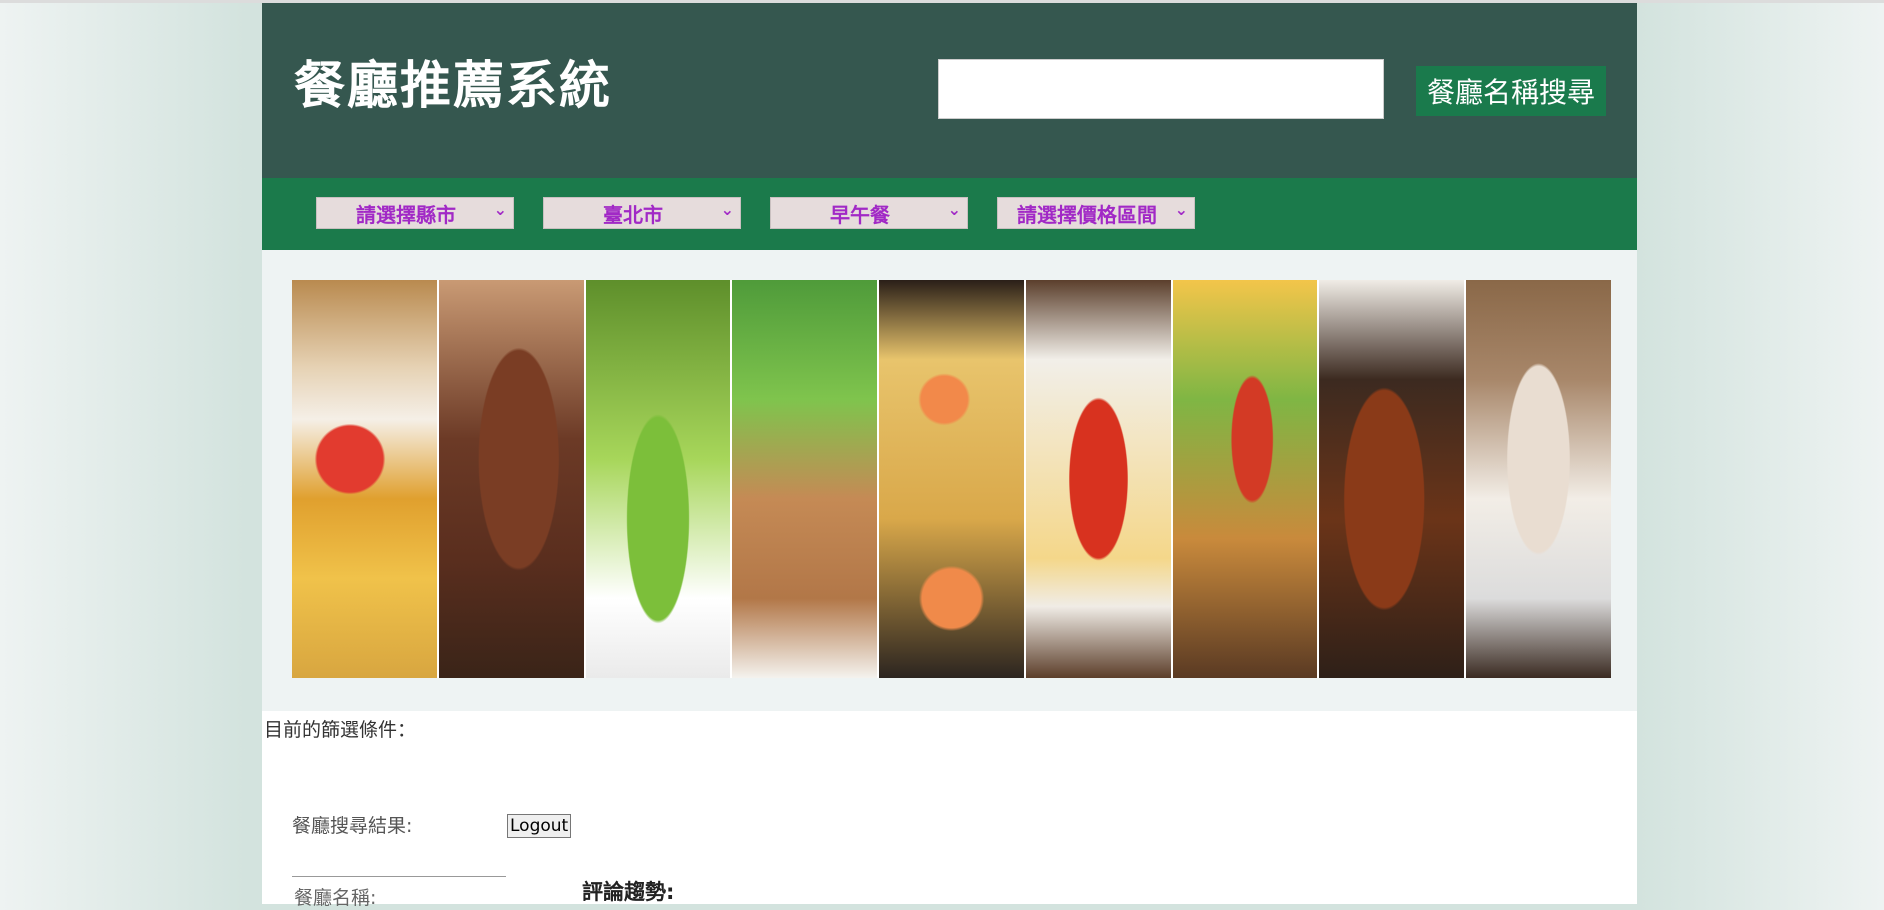 The width and height of the screenshot is (1884, 910). What do you see at coordinates (453, 86) in the screenshot?
I see `page-title: 餐廳推薦系統` at bounding box center [453, 86].